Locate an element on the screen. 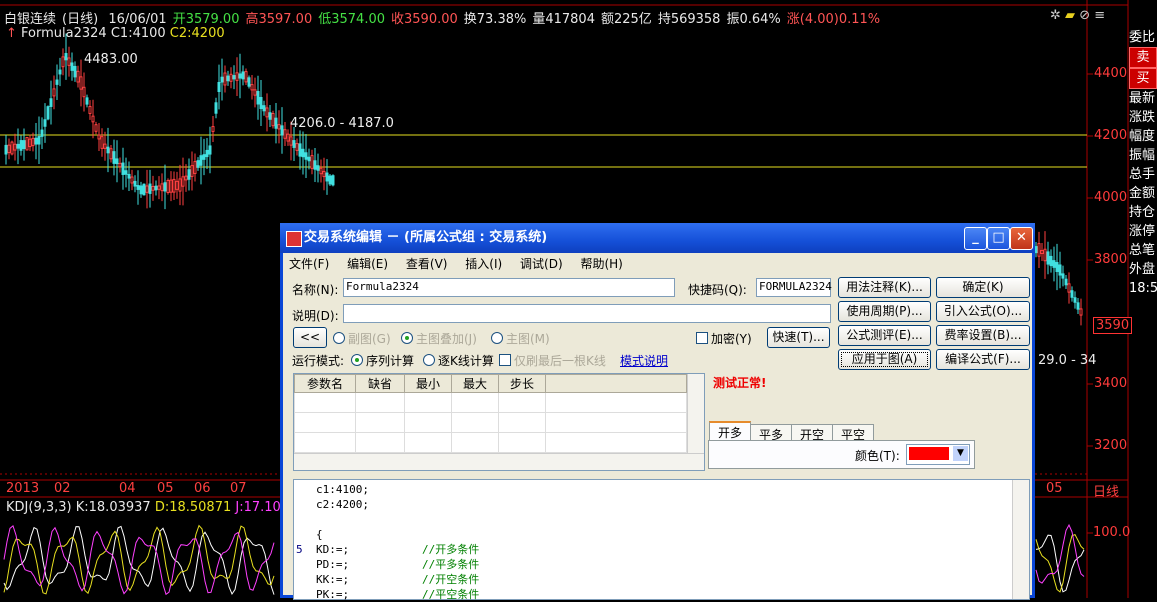  radio-subchart: 副图(G) is located at coordinates (362, 338).